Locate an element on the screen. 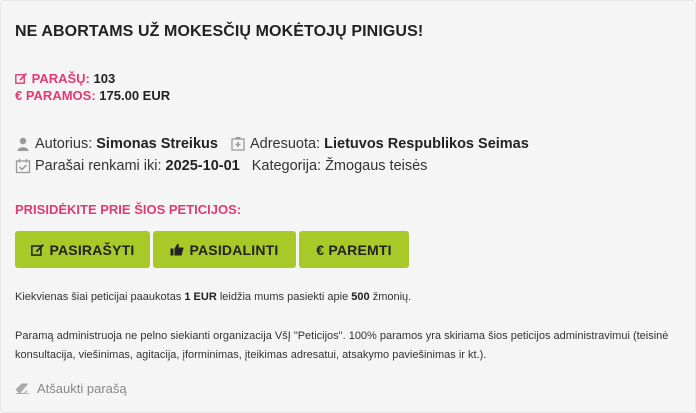  cancel-signature-link: Atšaukti parašą is located at coordinates (71, 388).